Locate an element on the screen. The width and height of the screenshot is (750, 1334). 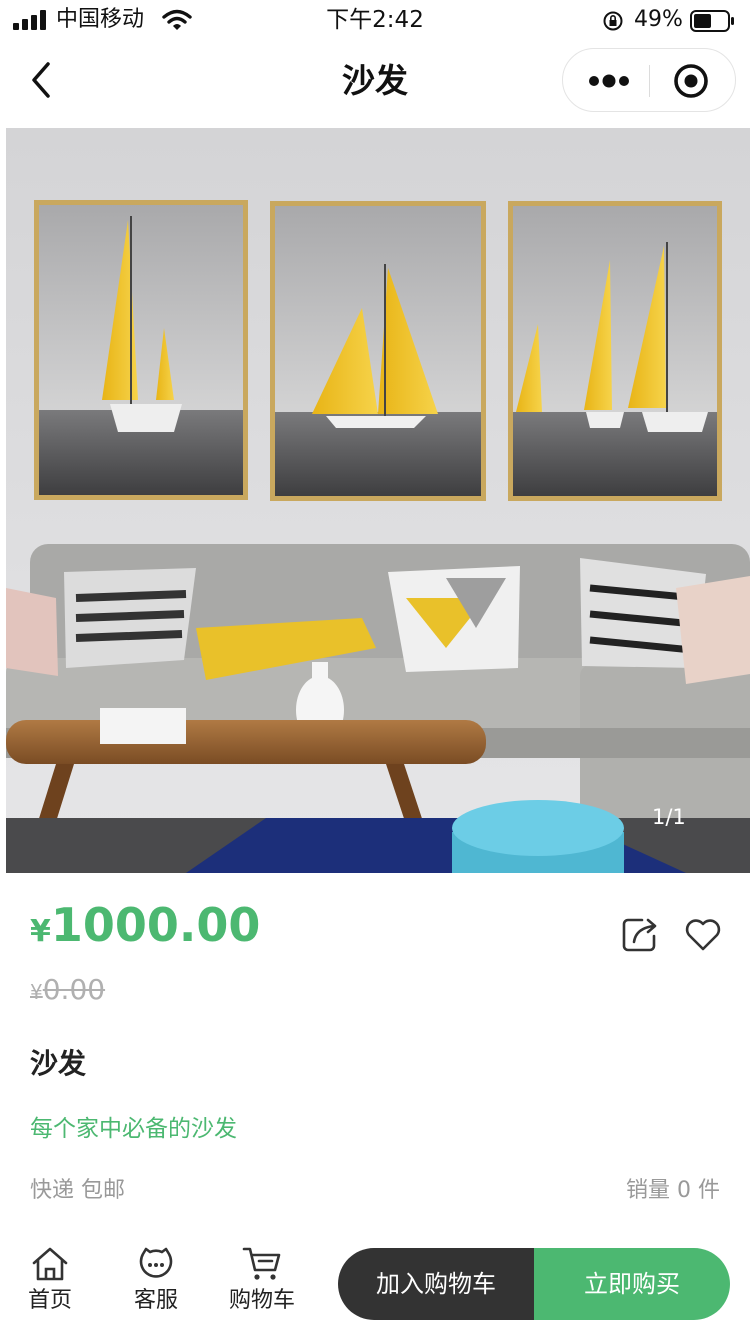
tab-cart-label: 购物车 is located at coordinates (261, 1300).